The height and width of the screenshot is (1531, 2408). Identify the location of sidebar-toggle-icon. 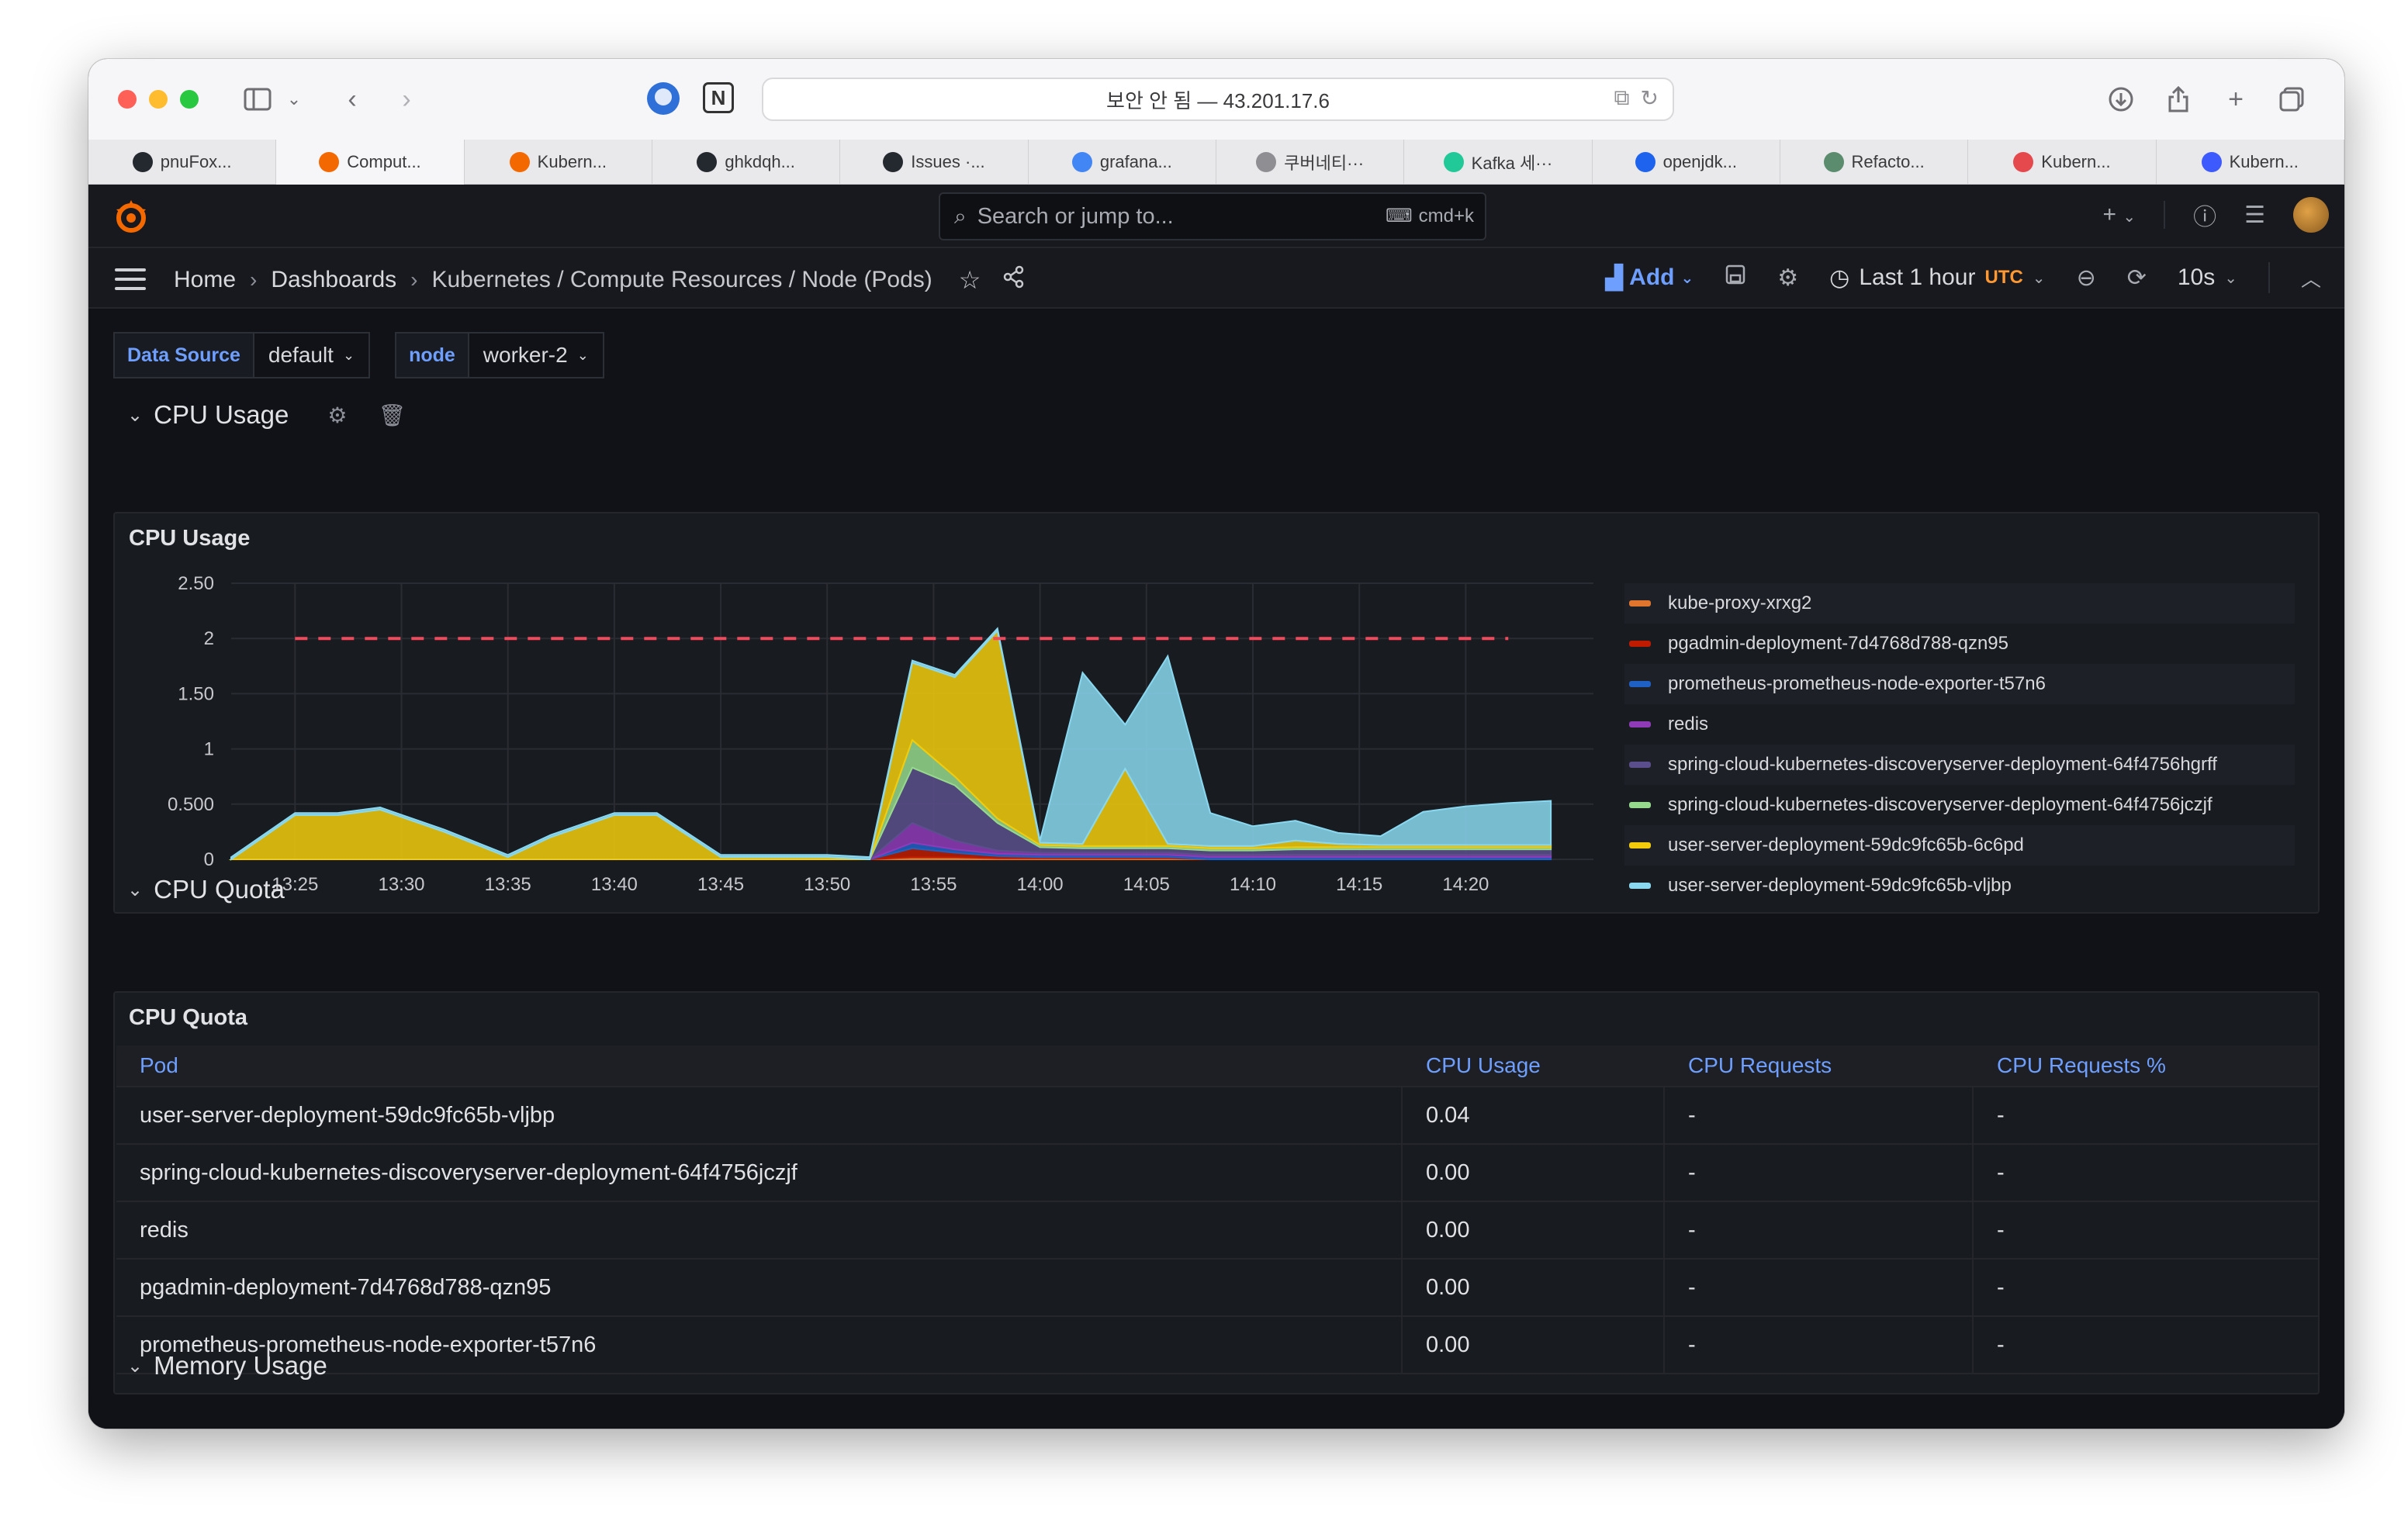
(257, 99).